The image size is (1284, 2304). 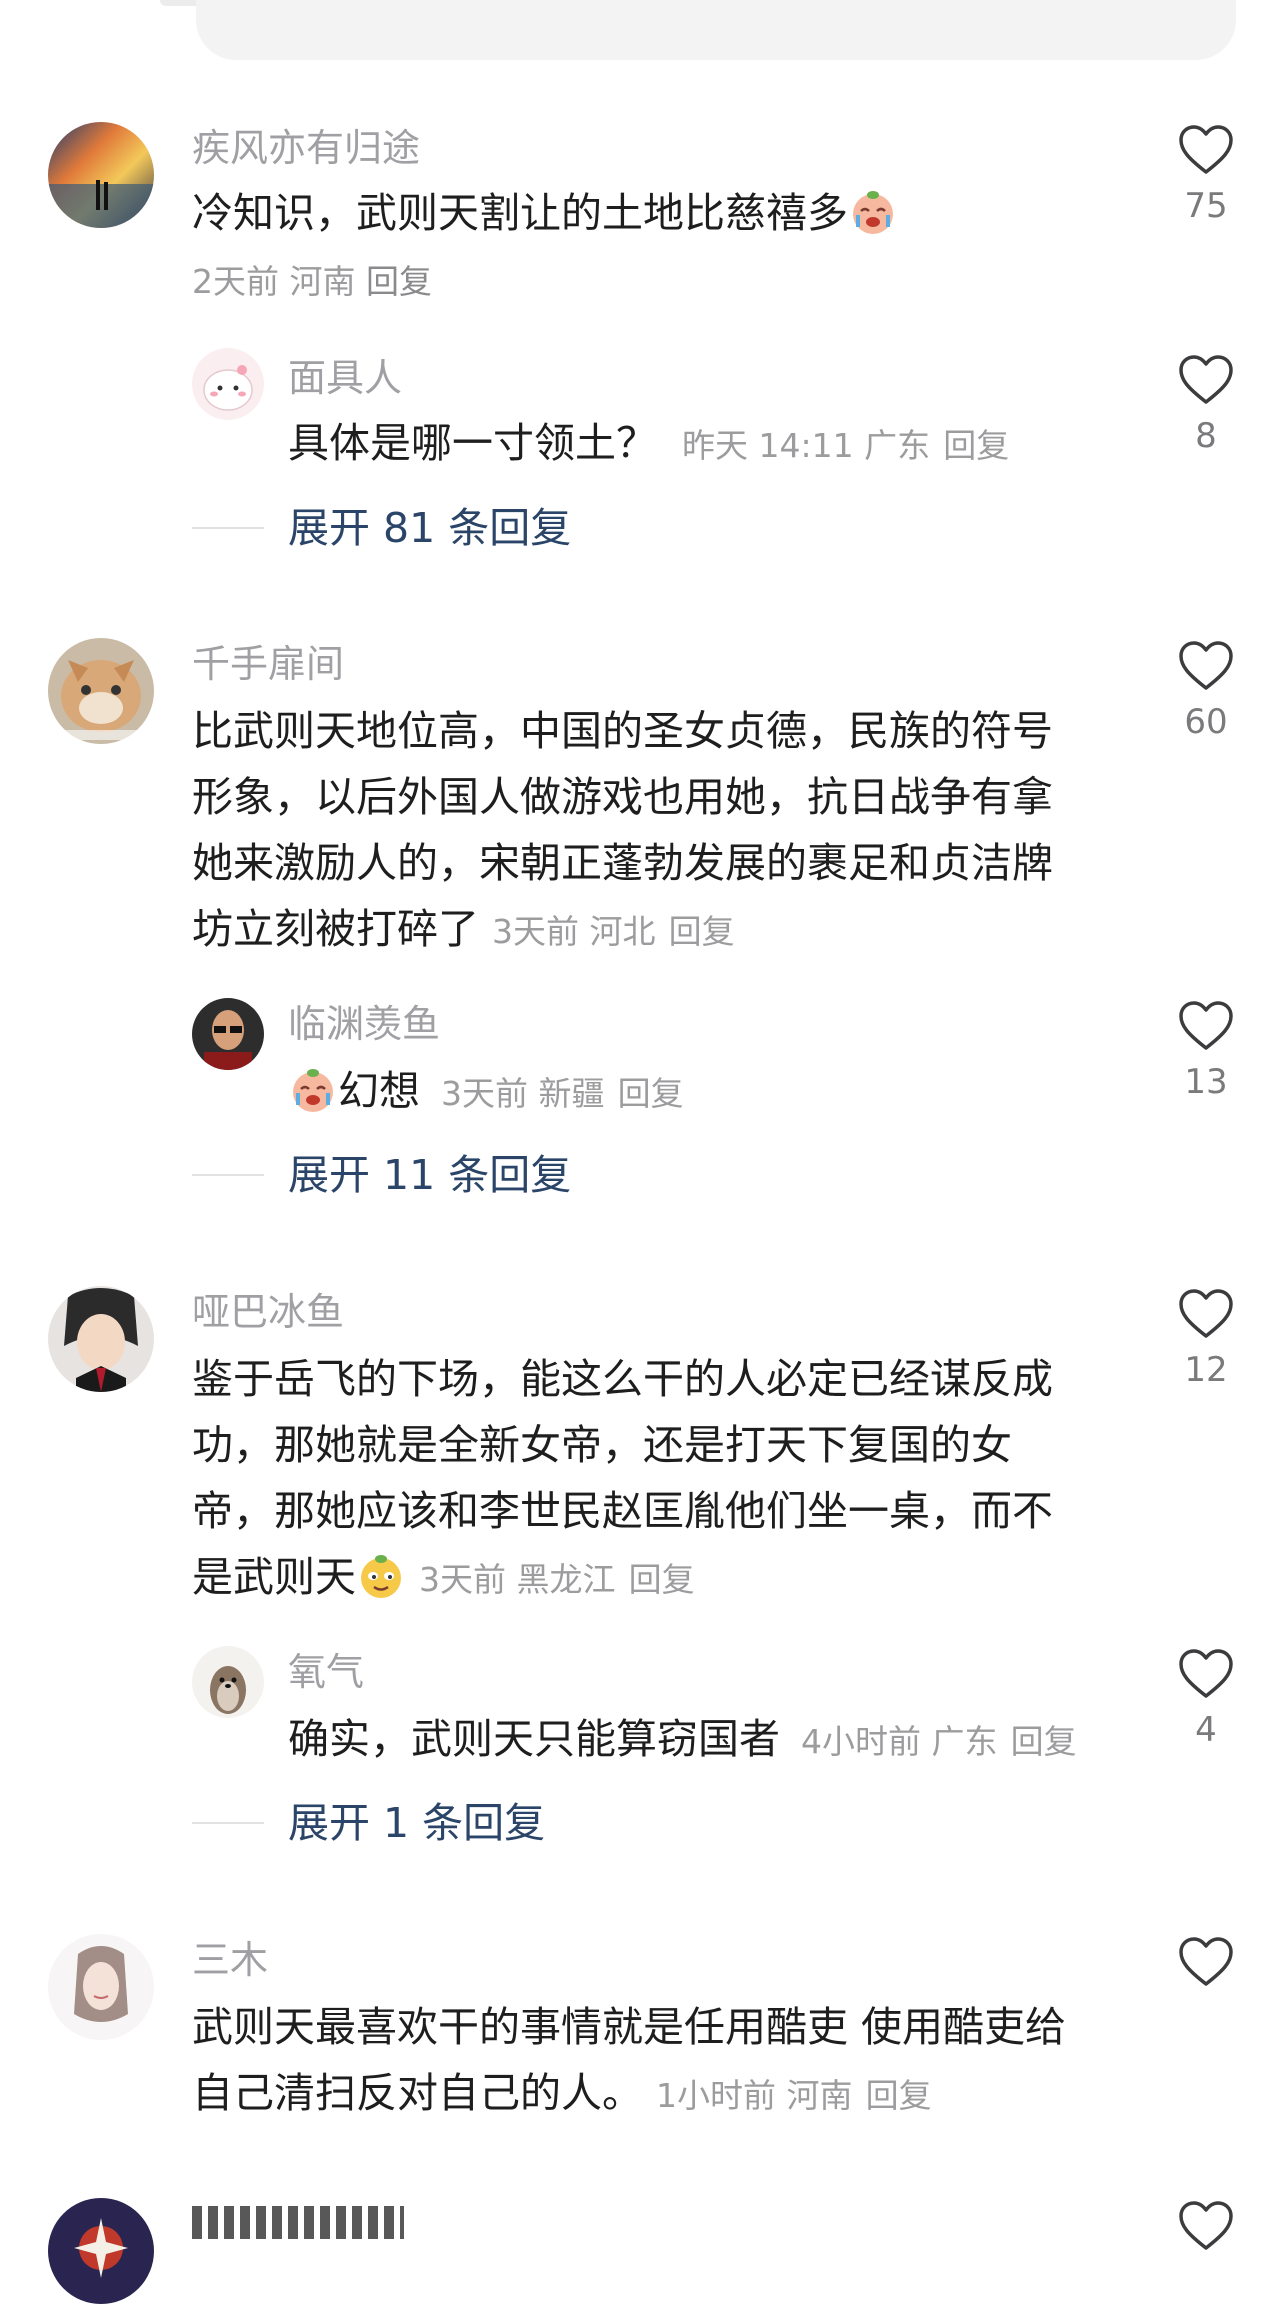 What do you see at coordinates (379, 1091) in the screenshot?
I see `reply-text-content: 幻想` at bounding box center [379, 1091].